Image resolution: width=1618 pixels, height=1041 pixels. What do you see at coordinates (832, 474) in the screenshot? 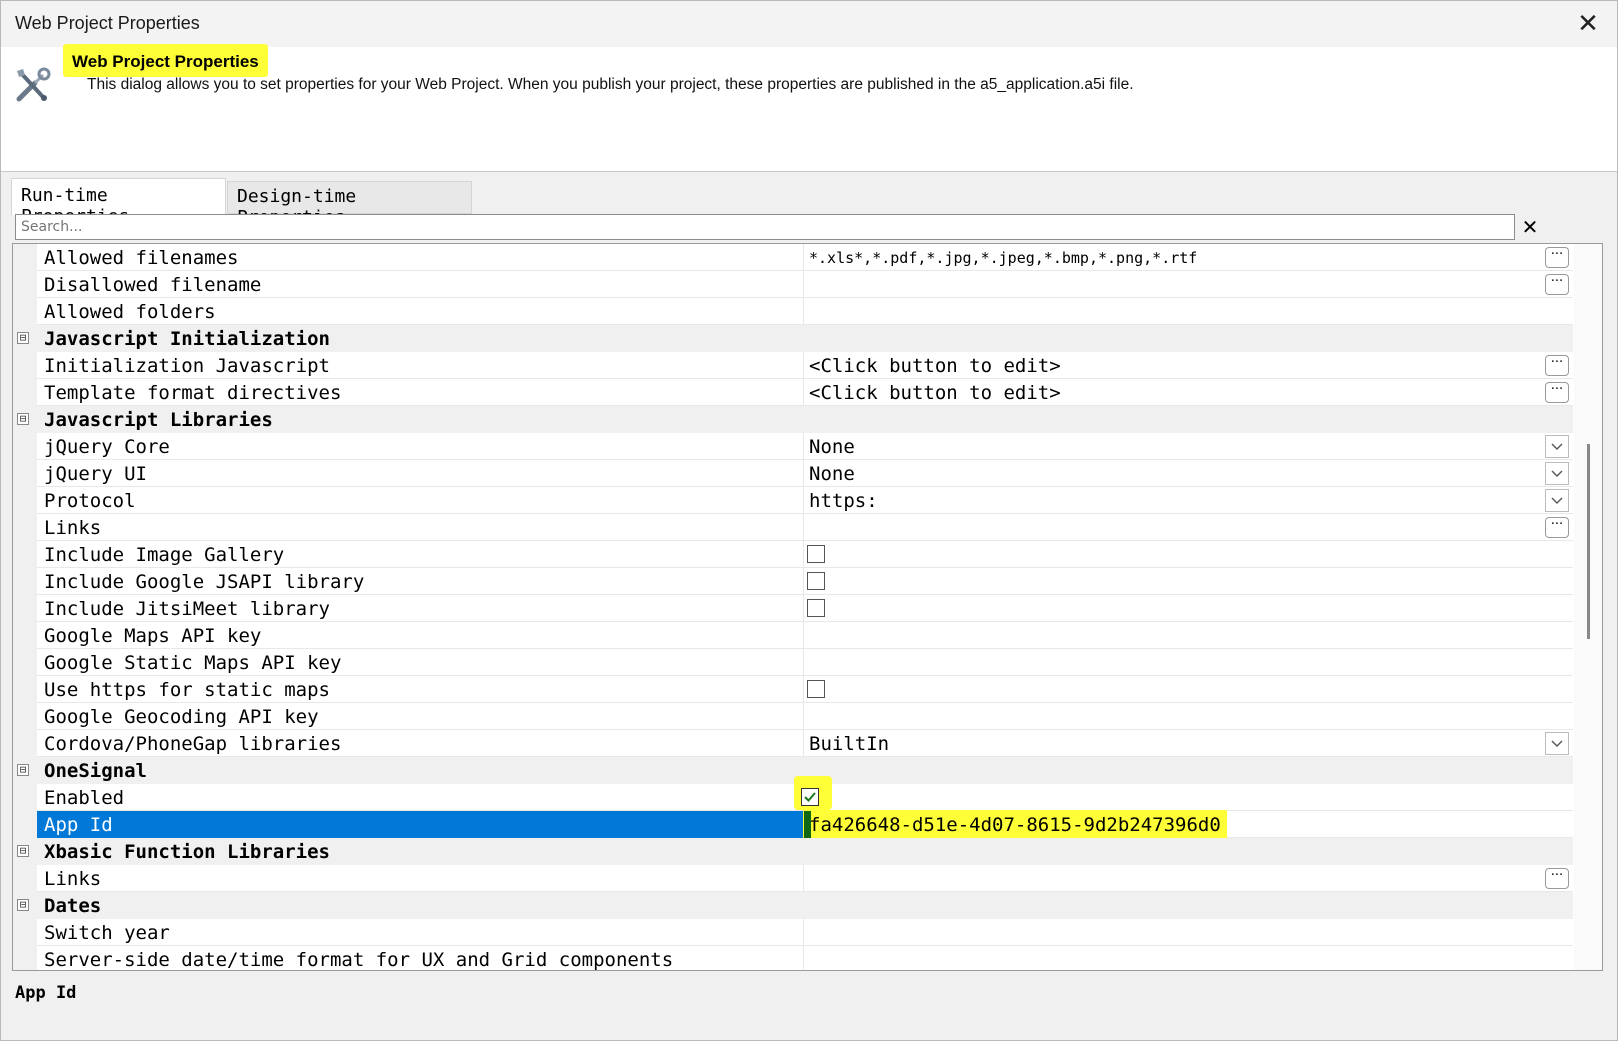
I see `value-text: None` at bounding box center [832, 474].